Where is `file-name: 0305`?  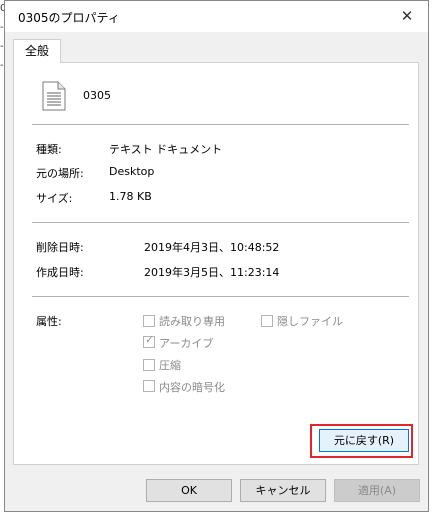 file-name: 0305 is located at coordinates (97, 95).